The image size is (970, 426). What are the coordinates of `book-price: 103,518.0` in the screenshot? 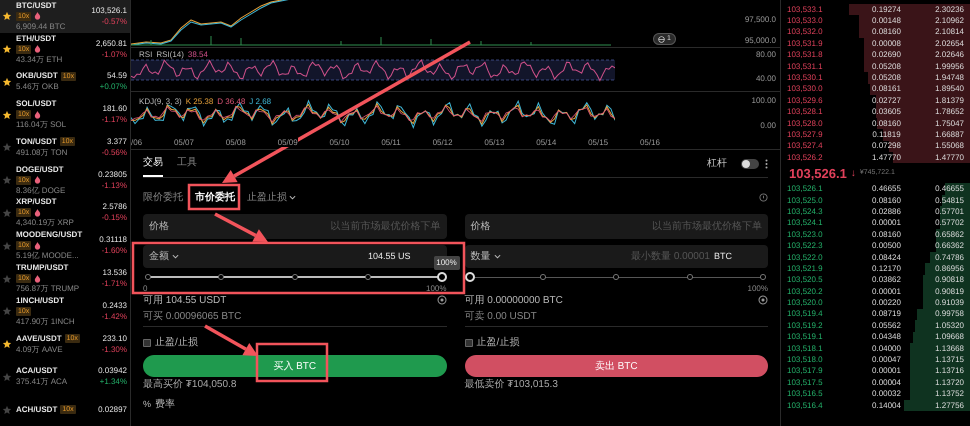 It's located at (805, 360).